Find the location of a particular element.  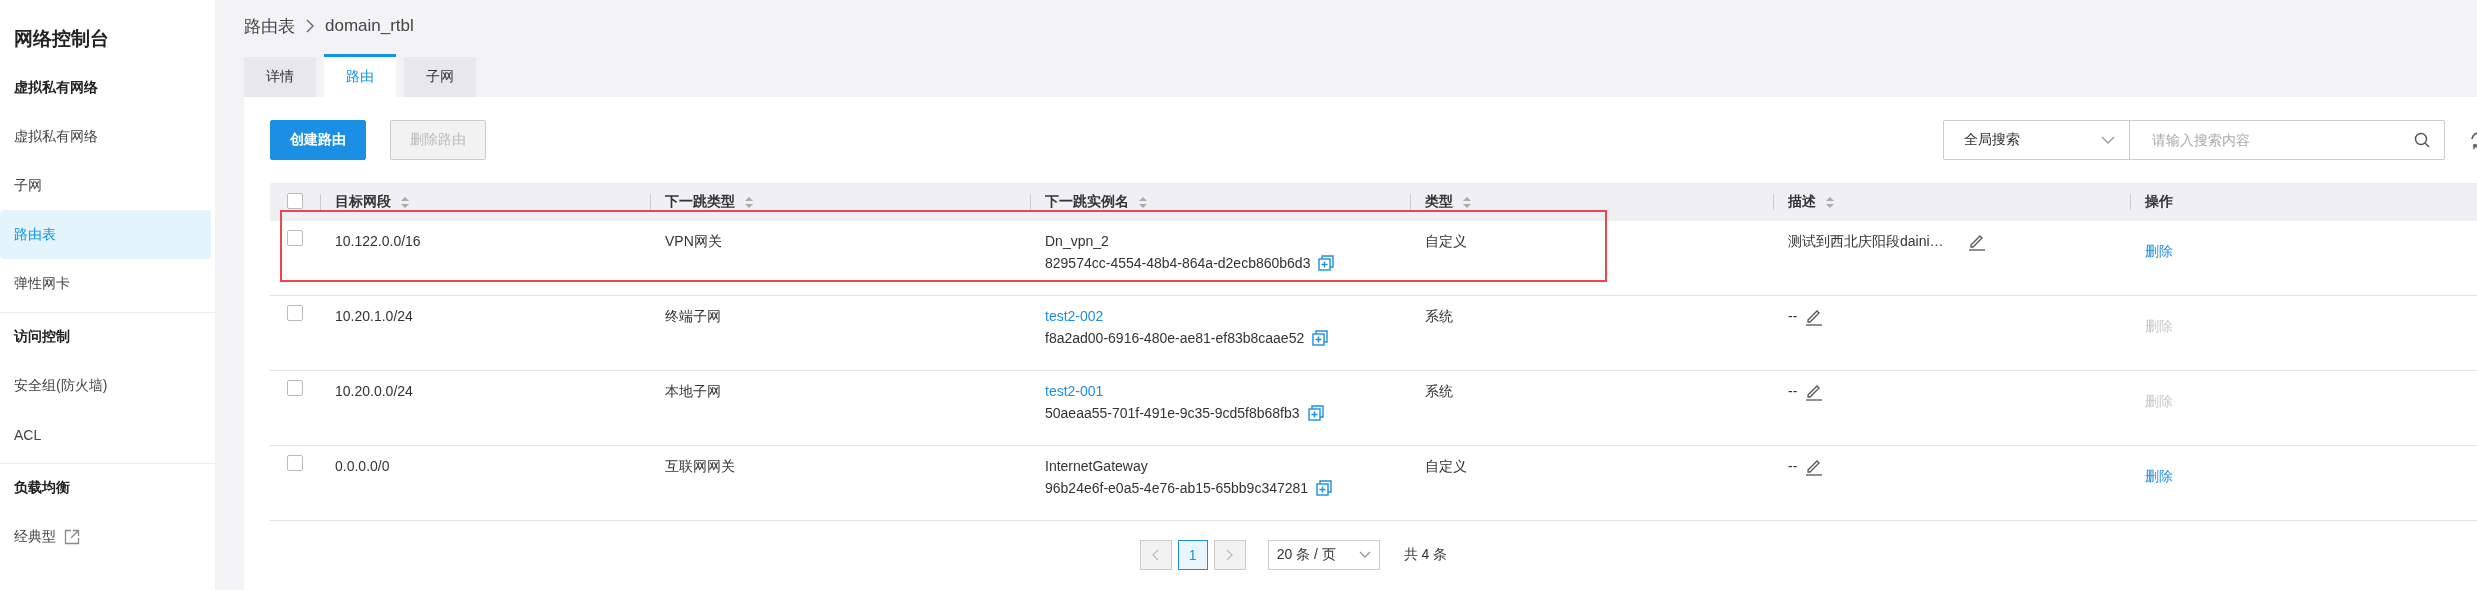

chevron-left-icon is located at coordinates (1156, 555).